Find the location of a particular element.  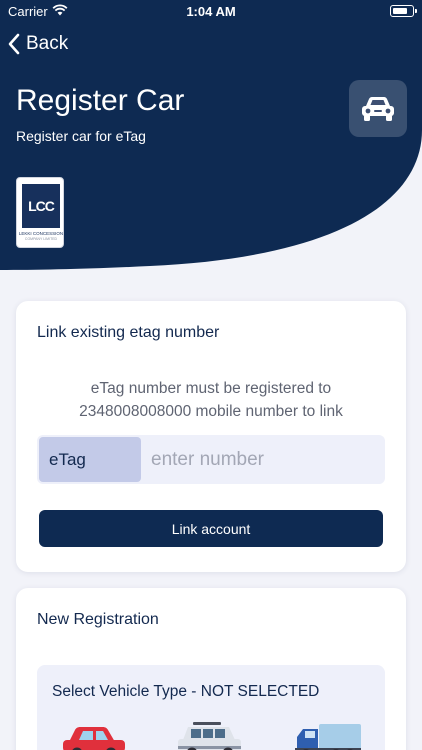

etag-label: eTag is located at coordinates (90, 459).